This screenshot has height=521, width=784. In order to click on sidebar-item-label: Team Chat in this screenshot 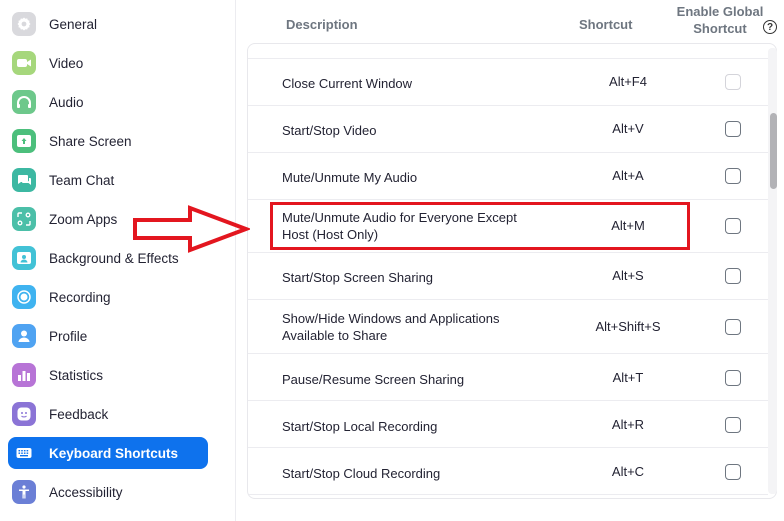, I will do `click(82, 180)`.